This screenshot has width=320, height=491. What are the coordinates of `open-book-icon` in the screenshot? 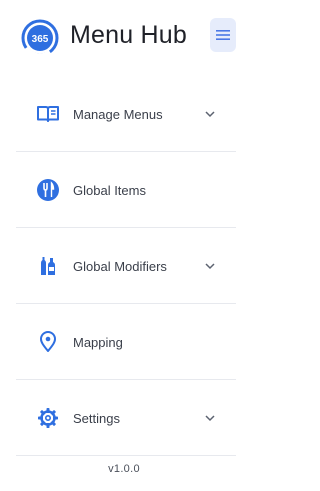 It's located at (48, 114).